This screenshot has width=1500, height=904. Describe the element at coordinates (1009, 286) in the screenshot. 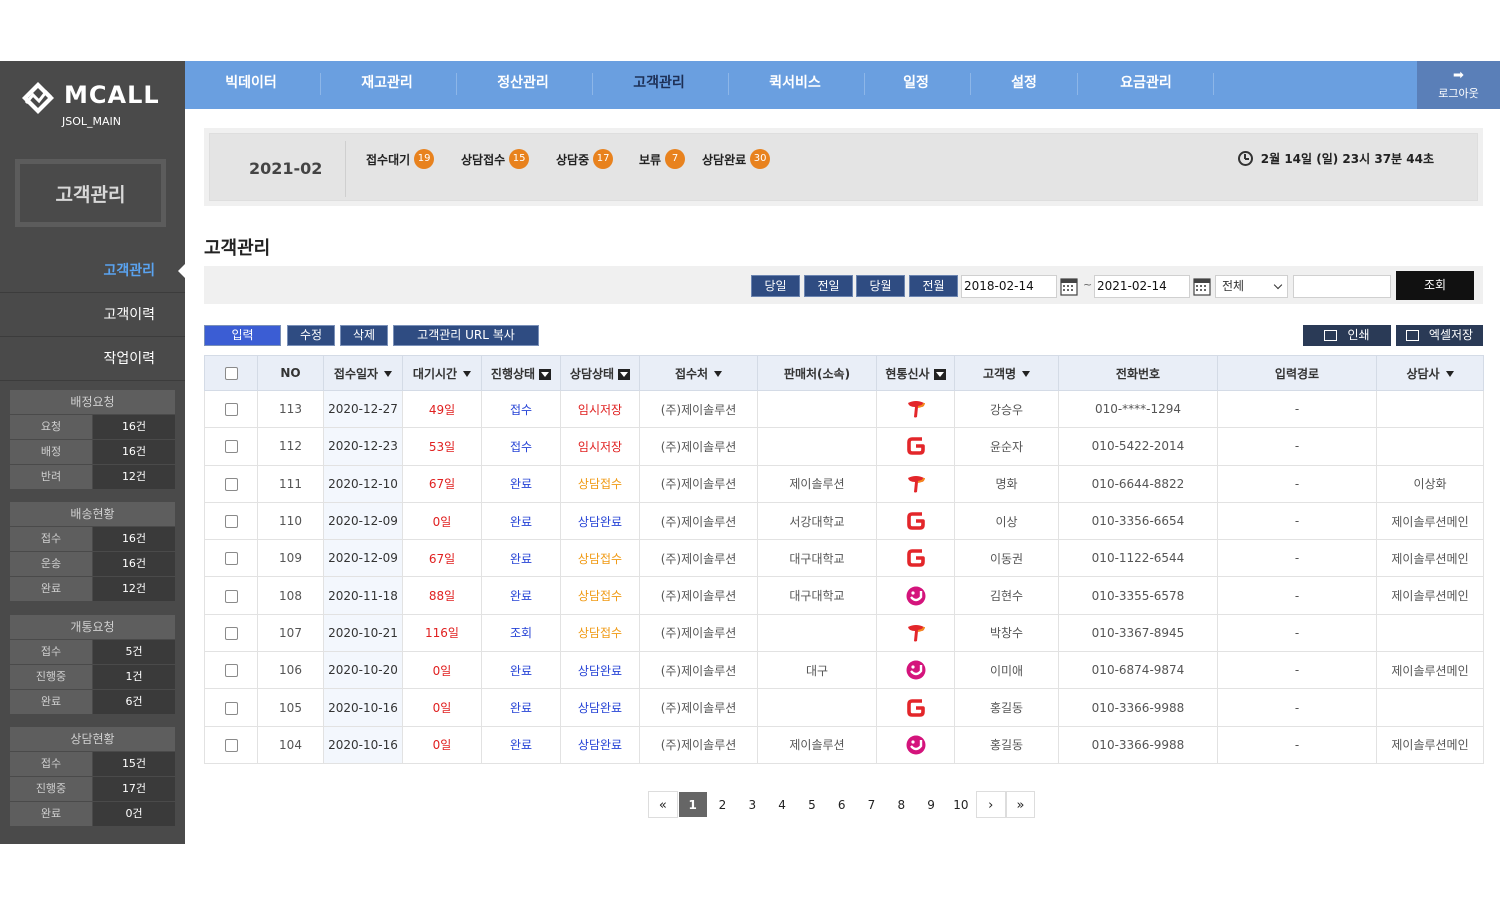

I see `date-from-input: 2018-02-14` at that location.